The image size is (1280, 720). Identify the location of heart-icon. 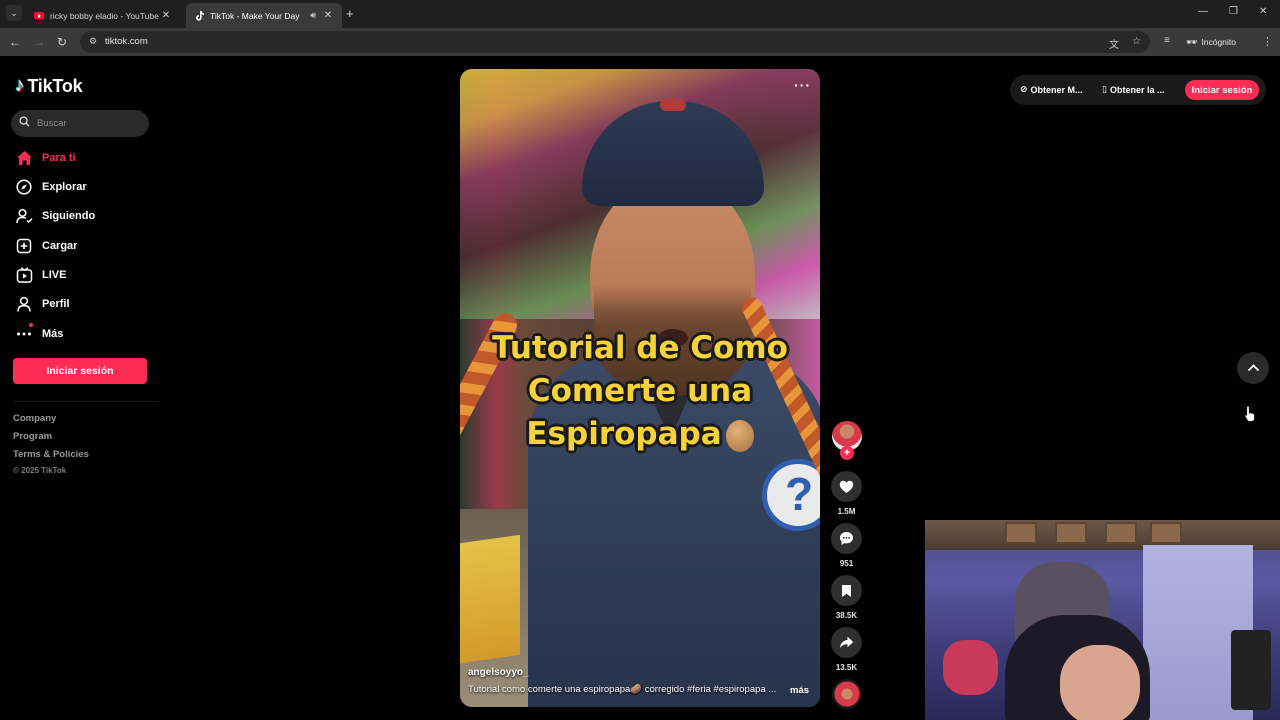
(846, 486).